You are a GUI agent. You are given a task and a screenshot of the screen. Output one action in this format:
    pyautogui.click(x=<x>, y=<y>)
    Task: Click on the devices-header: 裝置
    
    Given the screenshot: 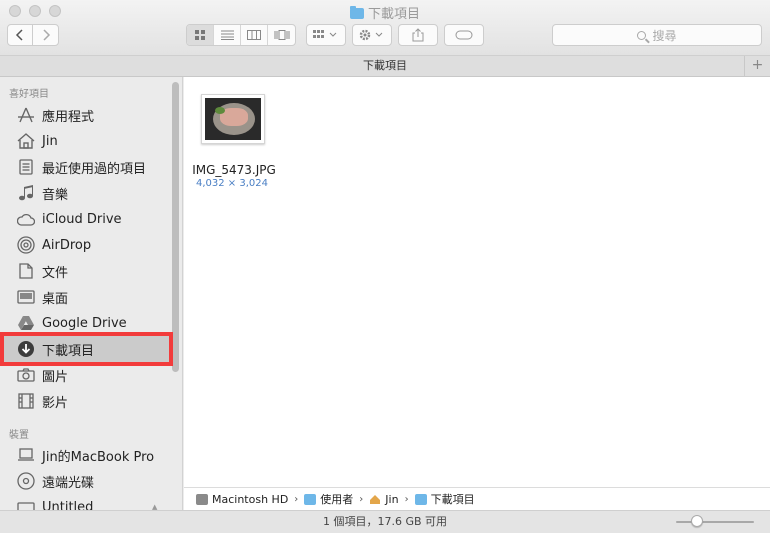 What is the action you would take?
    pyautogui.click(x=19, y=435)
    